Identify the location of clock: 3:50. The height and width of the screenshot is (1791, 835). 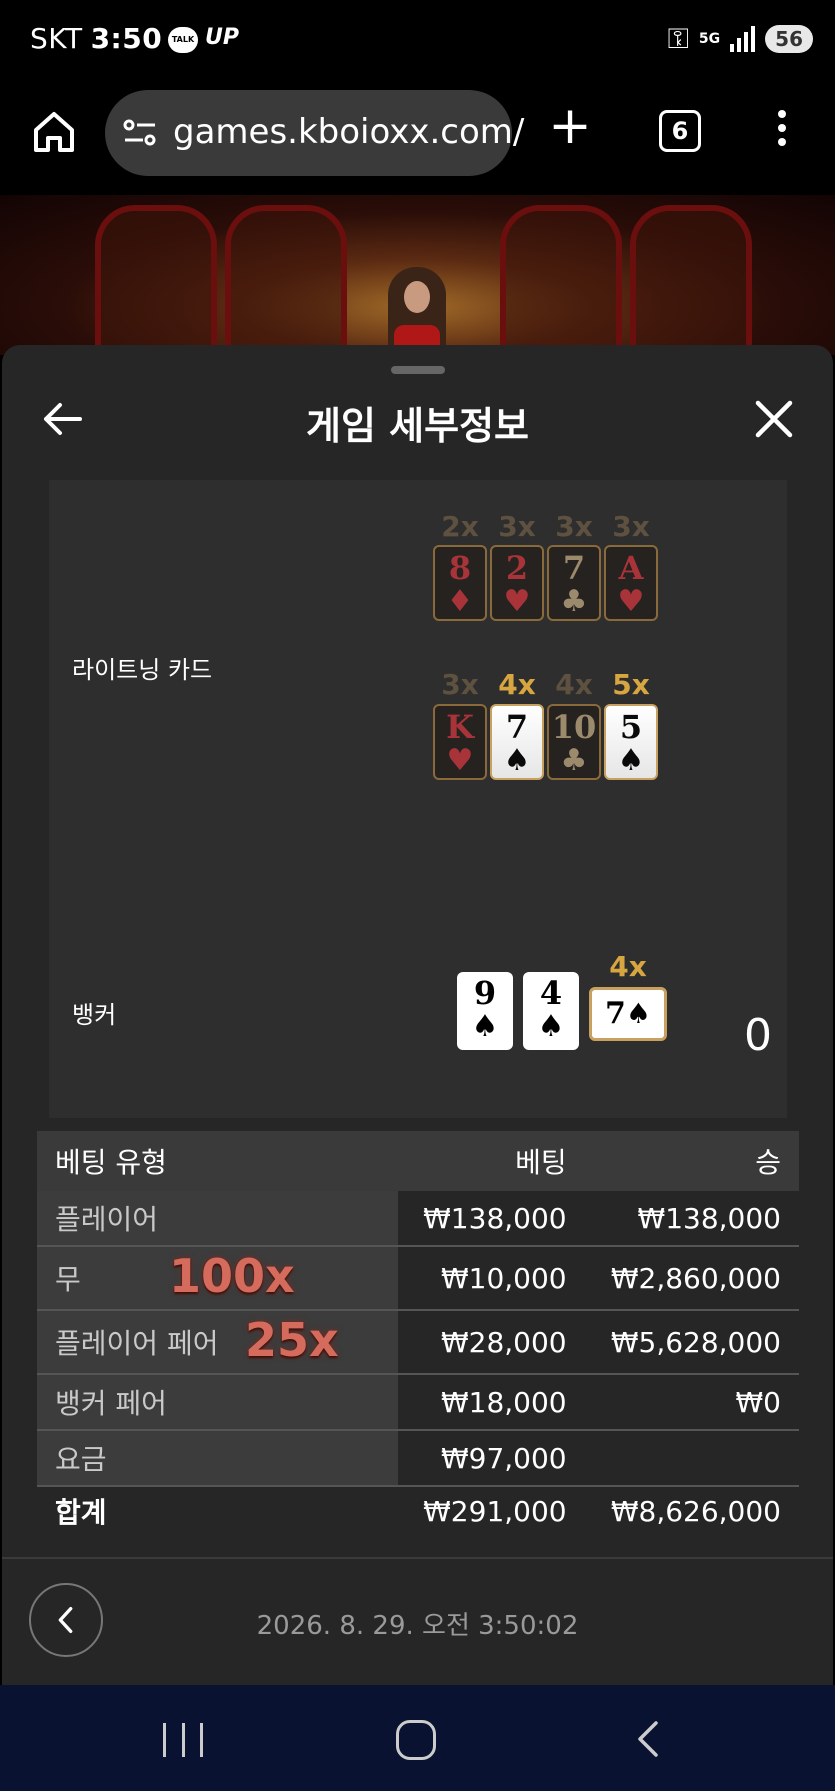
(126, 38).